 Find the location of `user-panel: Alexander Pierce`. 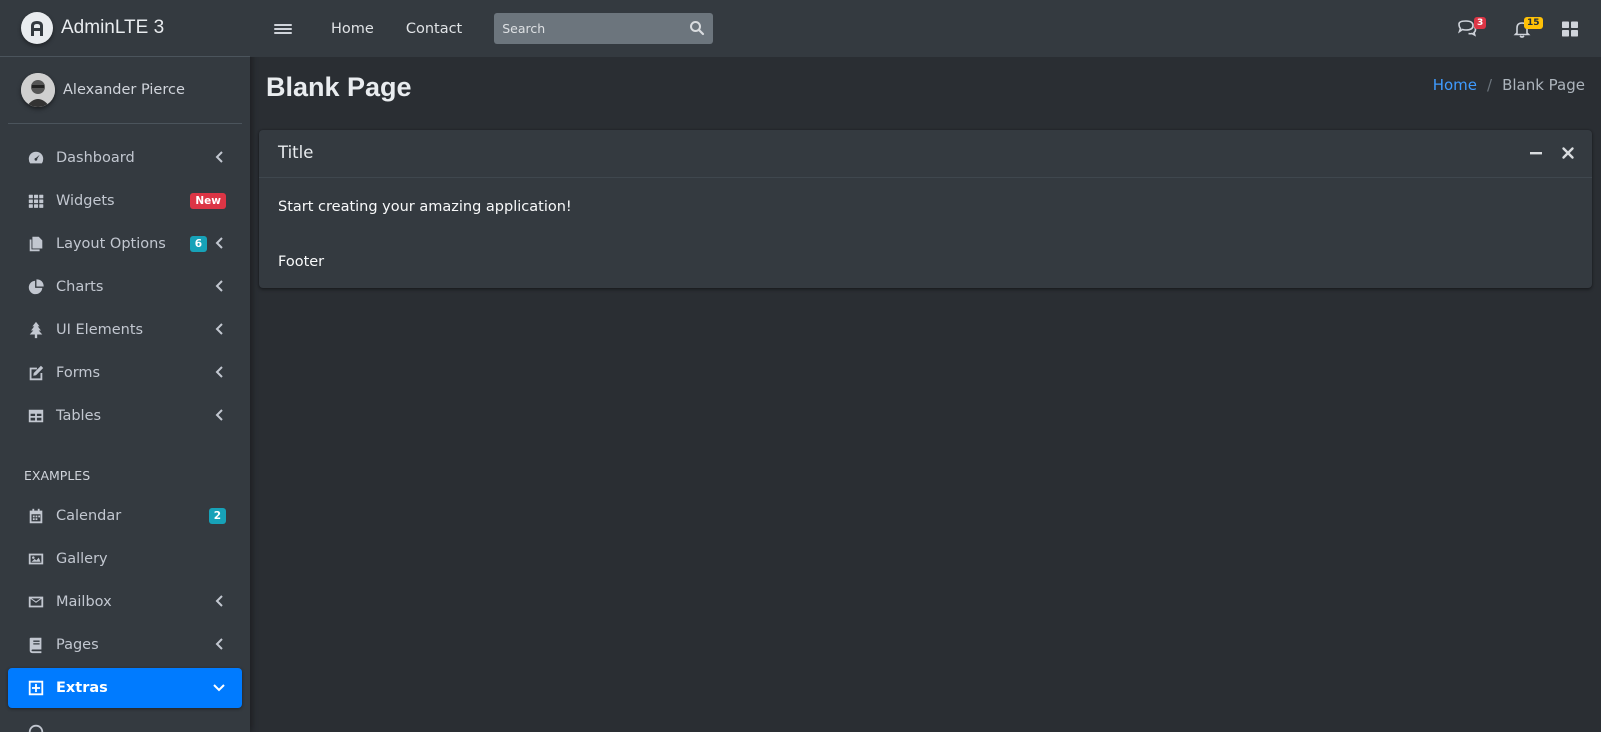

user-panel: Alexander Pierce is located at coordinates (125, 90).